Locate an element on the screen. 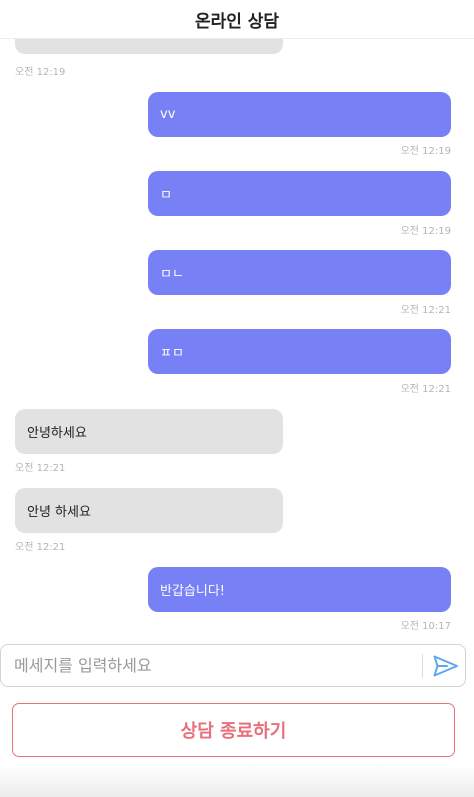  send-icon is located at coordinates (445, 666).